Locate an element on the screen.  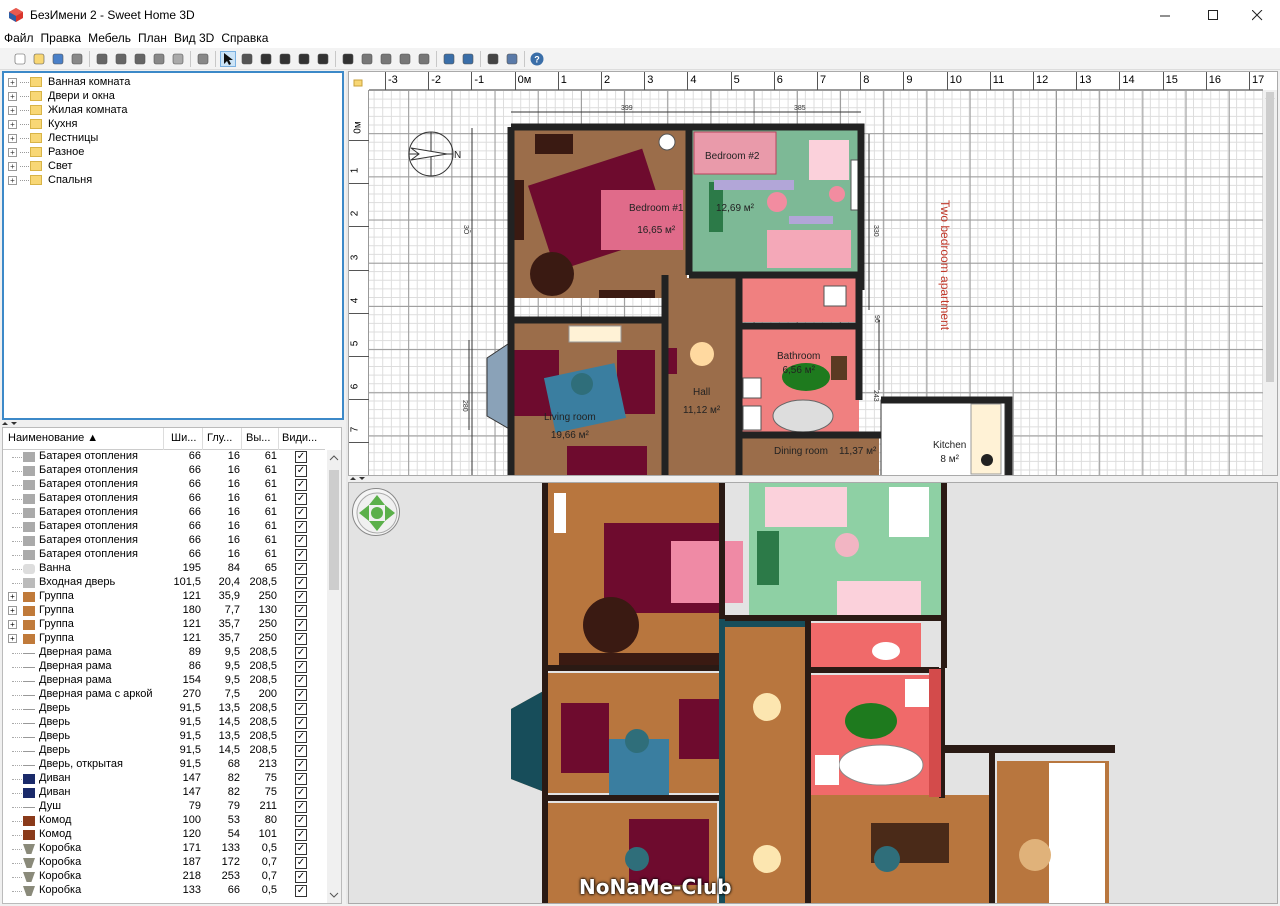
plan-scrollbar is located at coordinates (1270, 282).